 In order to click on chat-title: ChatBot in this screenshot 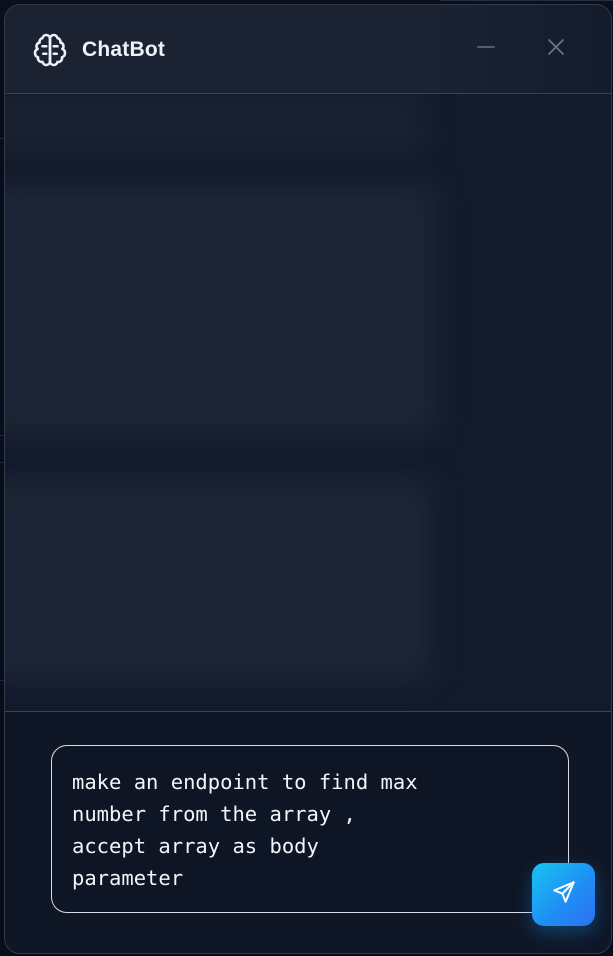, I will do `click(124, 49)`.